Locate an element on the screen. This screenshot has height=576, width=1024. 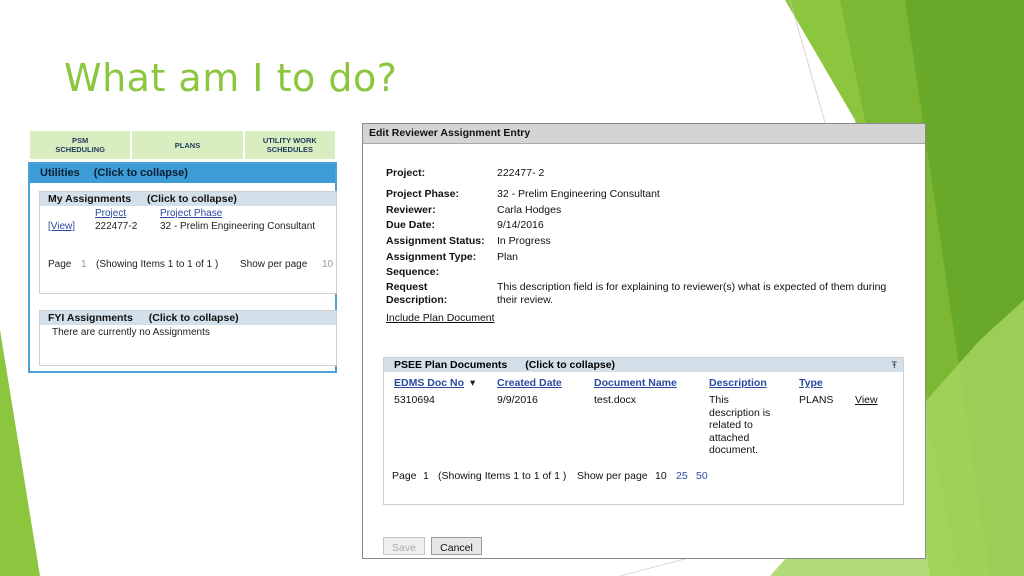
fyi-assignments-header: FYI Assignments (Click to collapse) is located at coordinates (188, 318).